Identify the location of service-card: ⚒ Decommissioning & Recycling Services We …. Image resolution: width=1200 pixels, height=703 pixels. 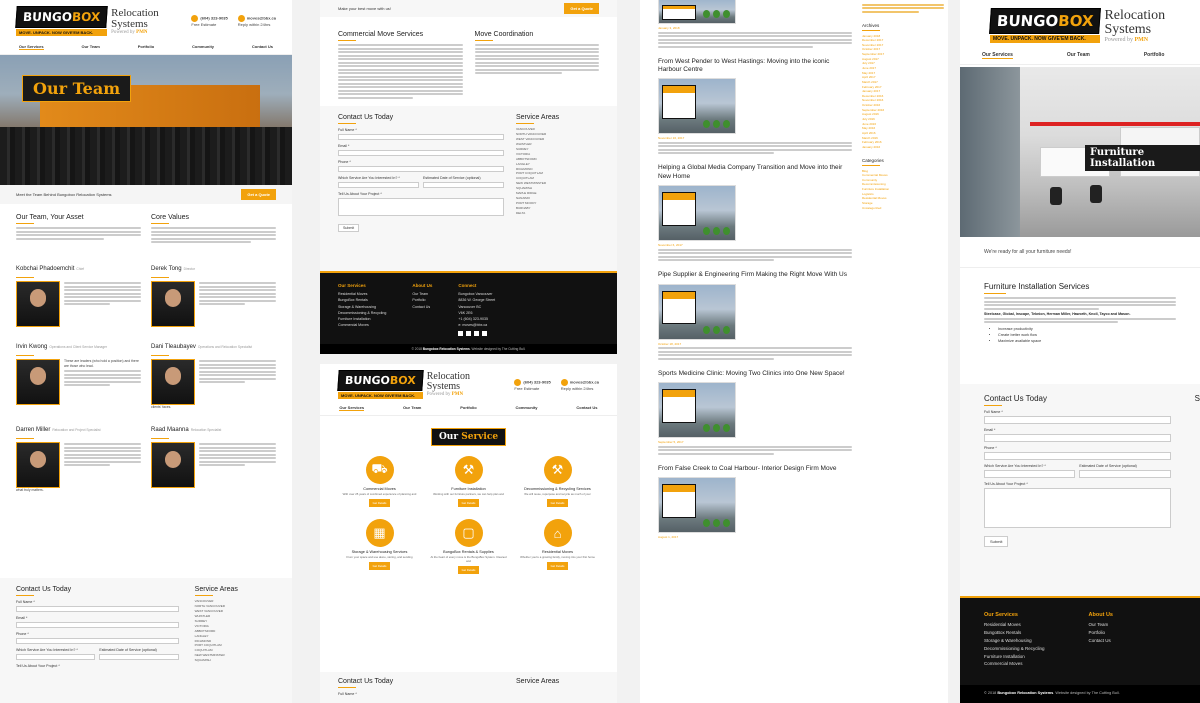
(557, 481).